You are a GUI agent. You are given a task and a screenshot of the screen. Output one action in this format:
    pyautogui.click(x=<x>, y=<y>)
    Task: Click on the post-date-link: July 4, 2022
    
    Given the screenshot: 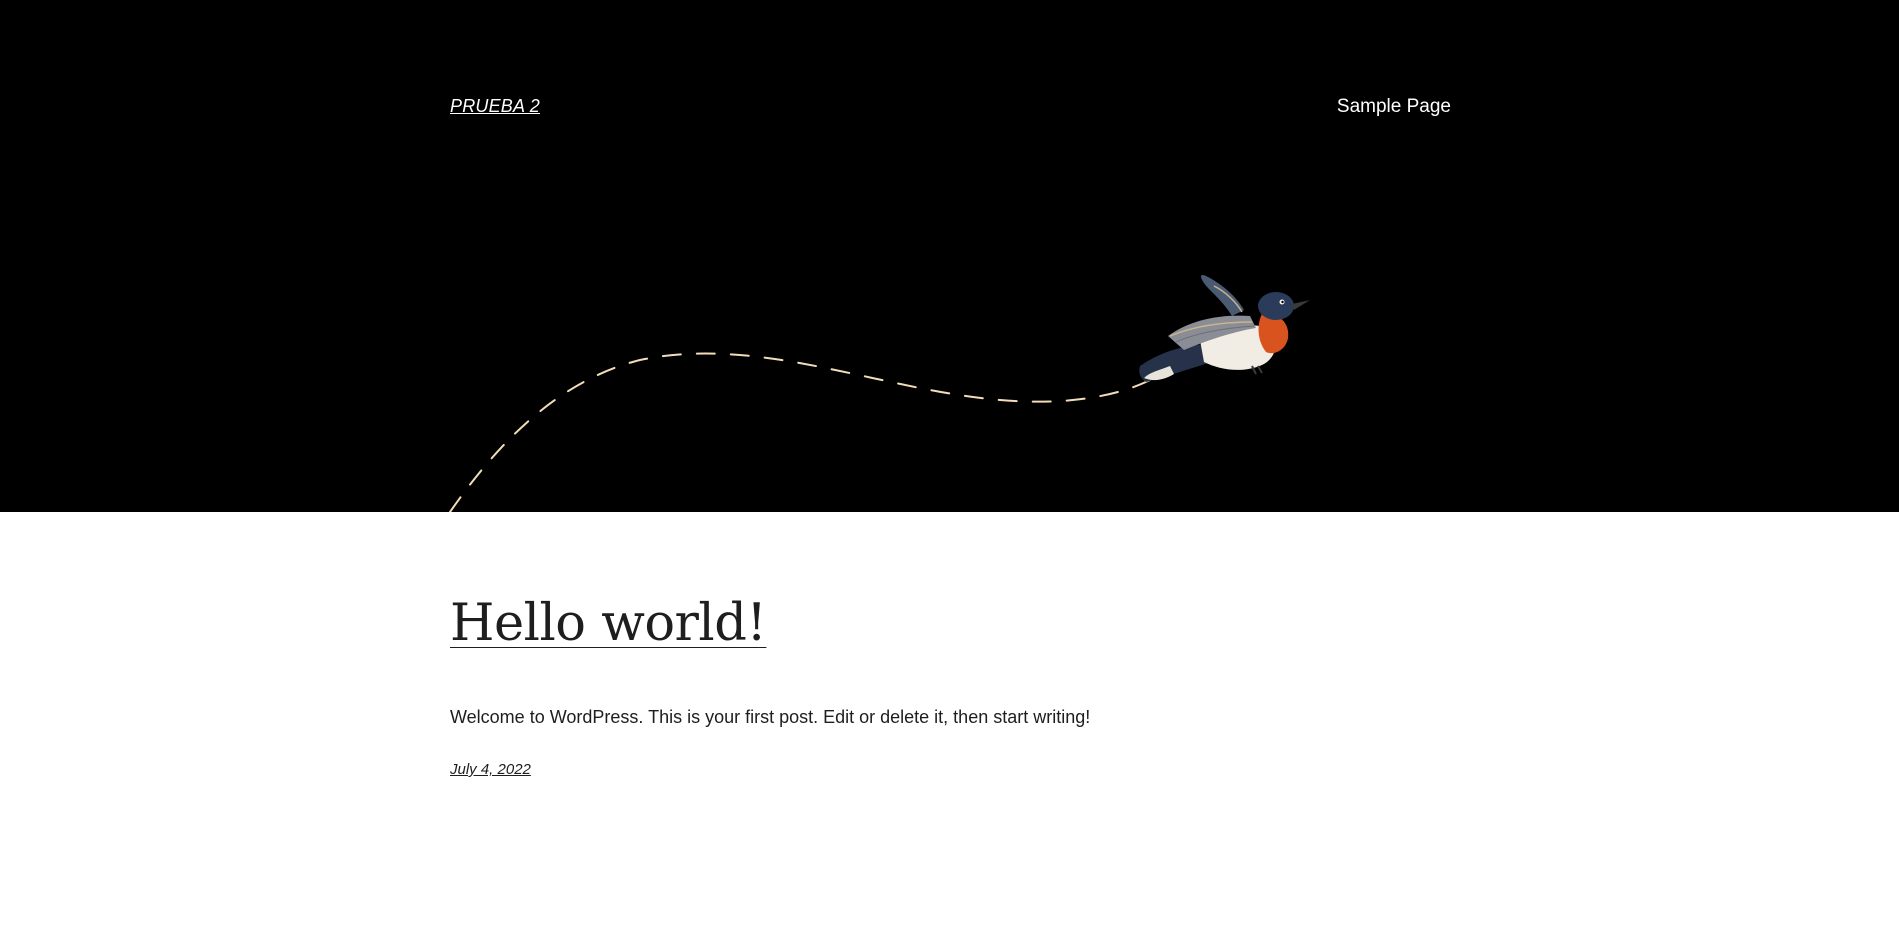 What is the action you would take?
    pyautogui.click(x=490, y=769)
    